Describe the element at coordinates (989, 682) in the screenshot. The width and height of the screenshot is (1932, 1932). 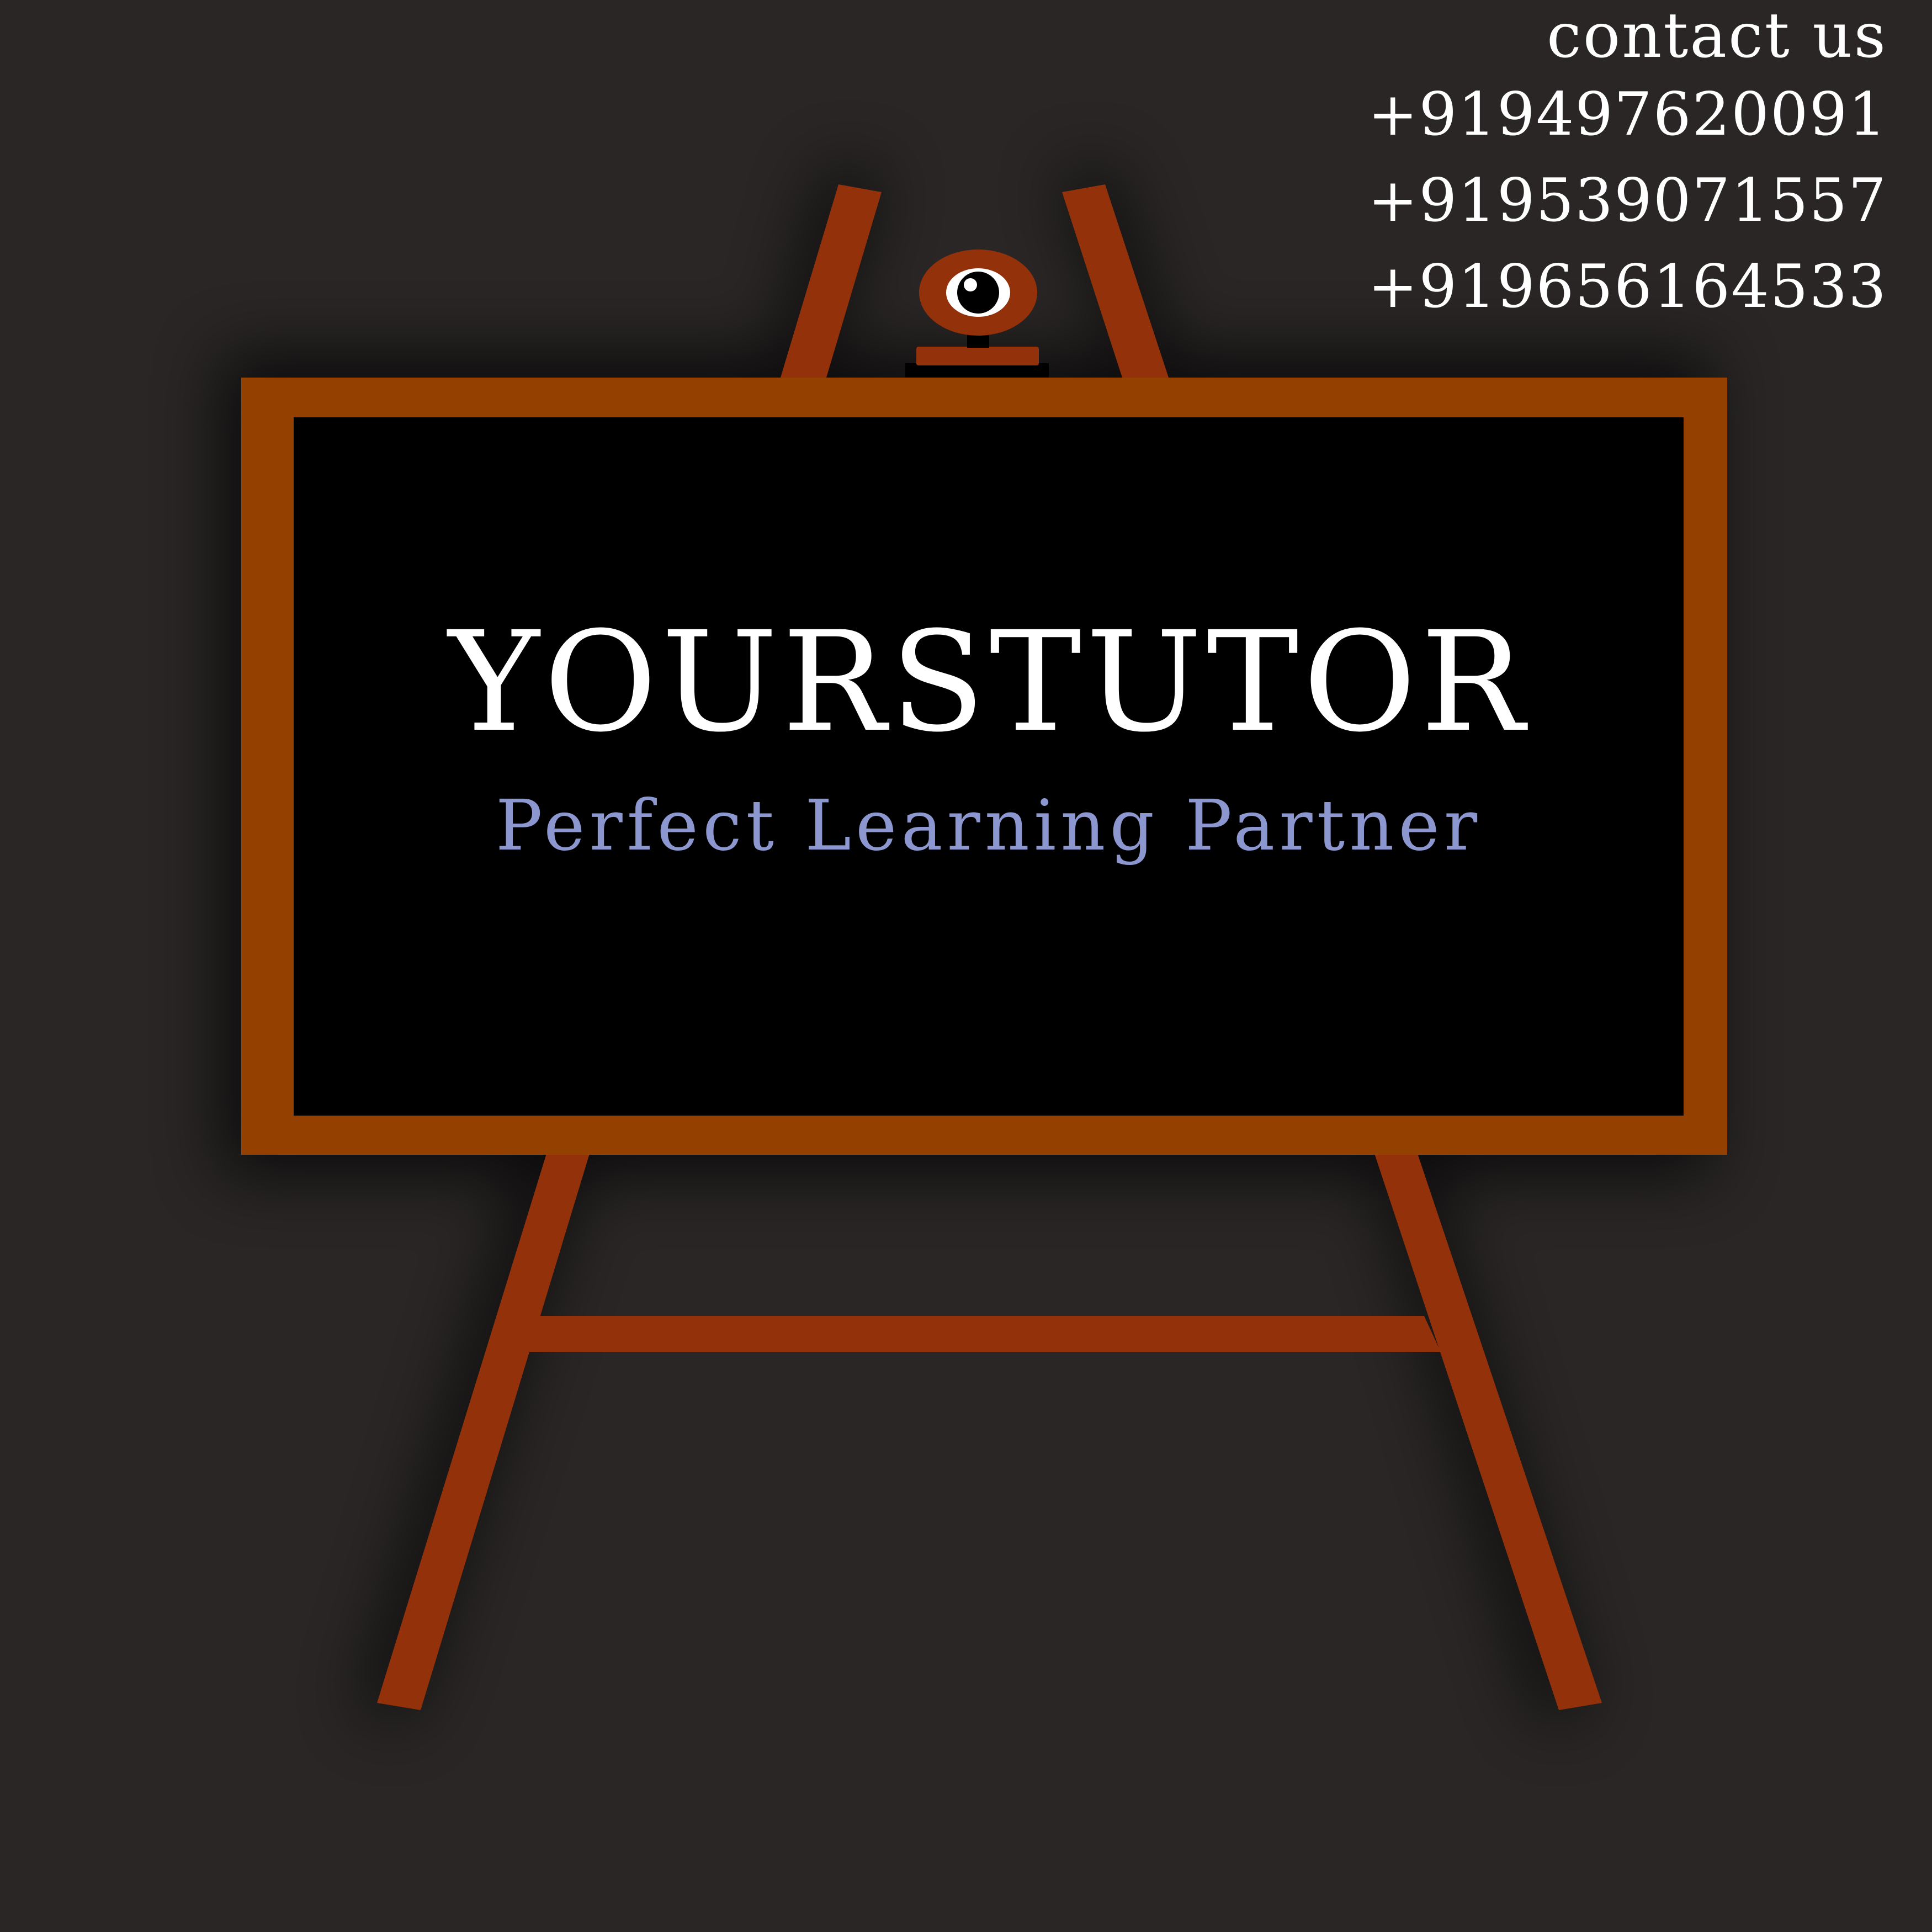
I see `brand-title: YOURSTUTOR` at that location.